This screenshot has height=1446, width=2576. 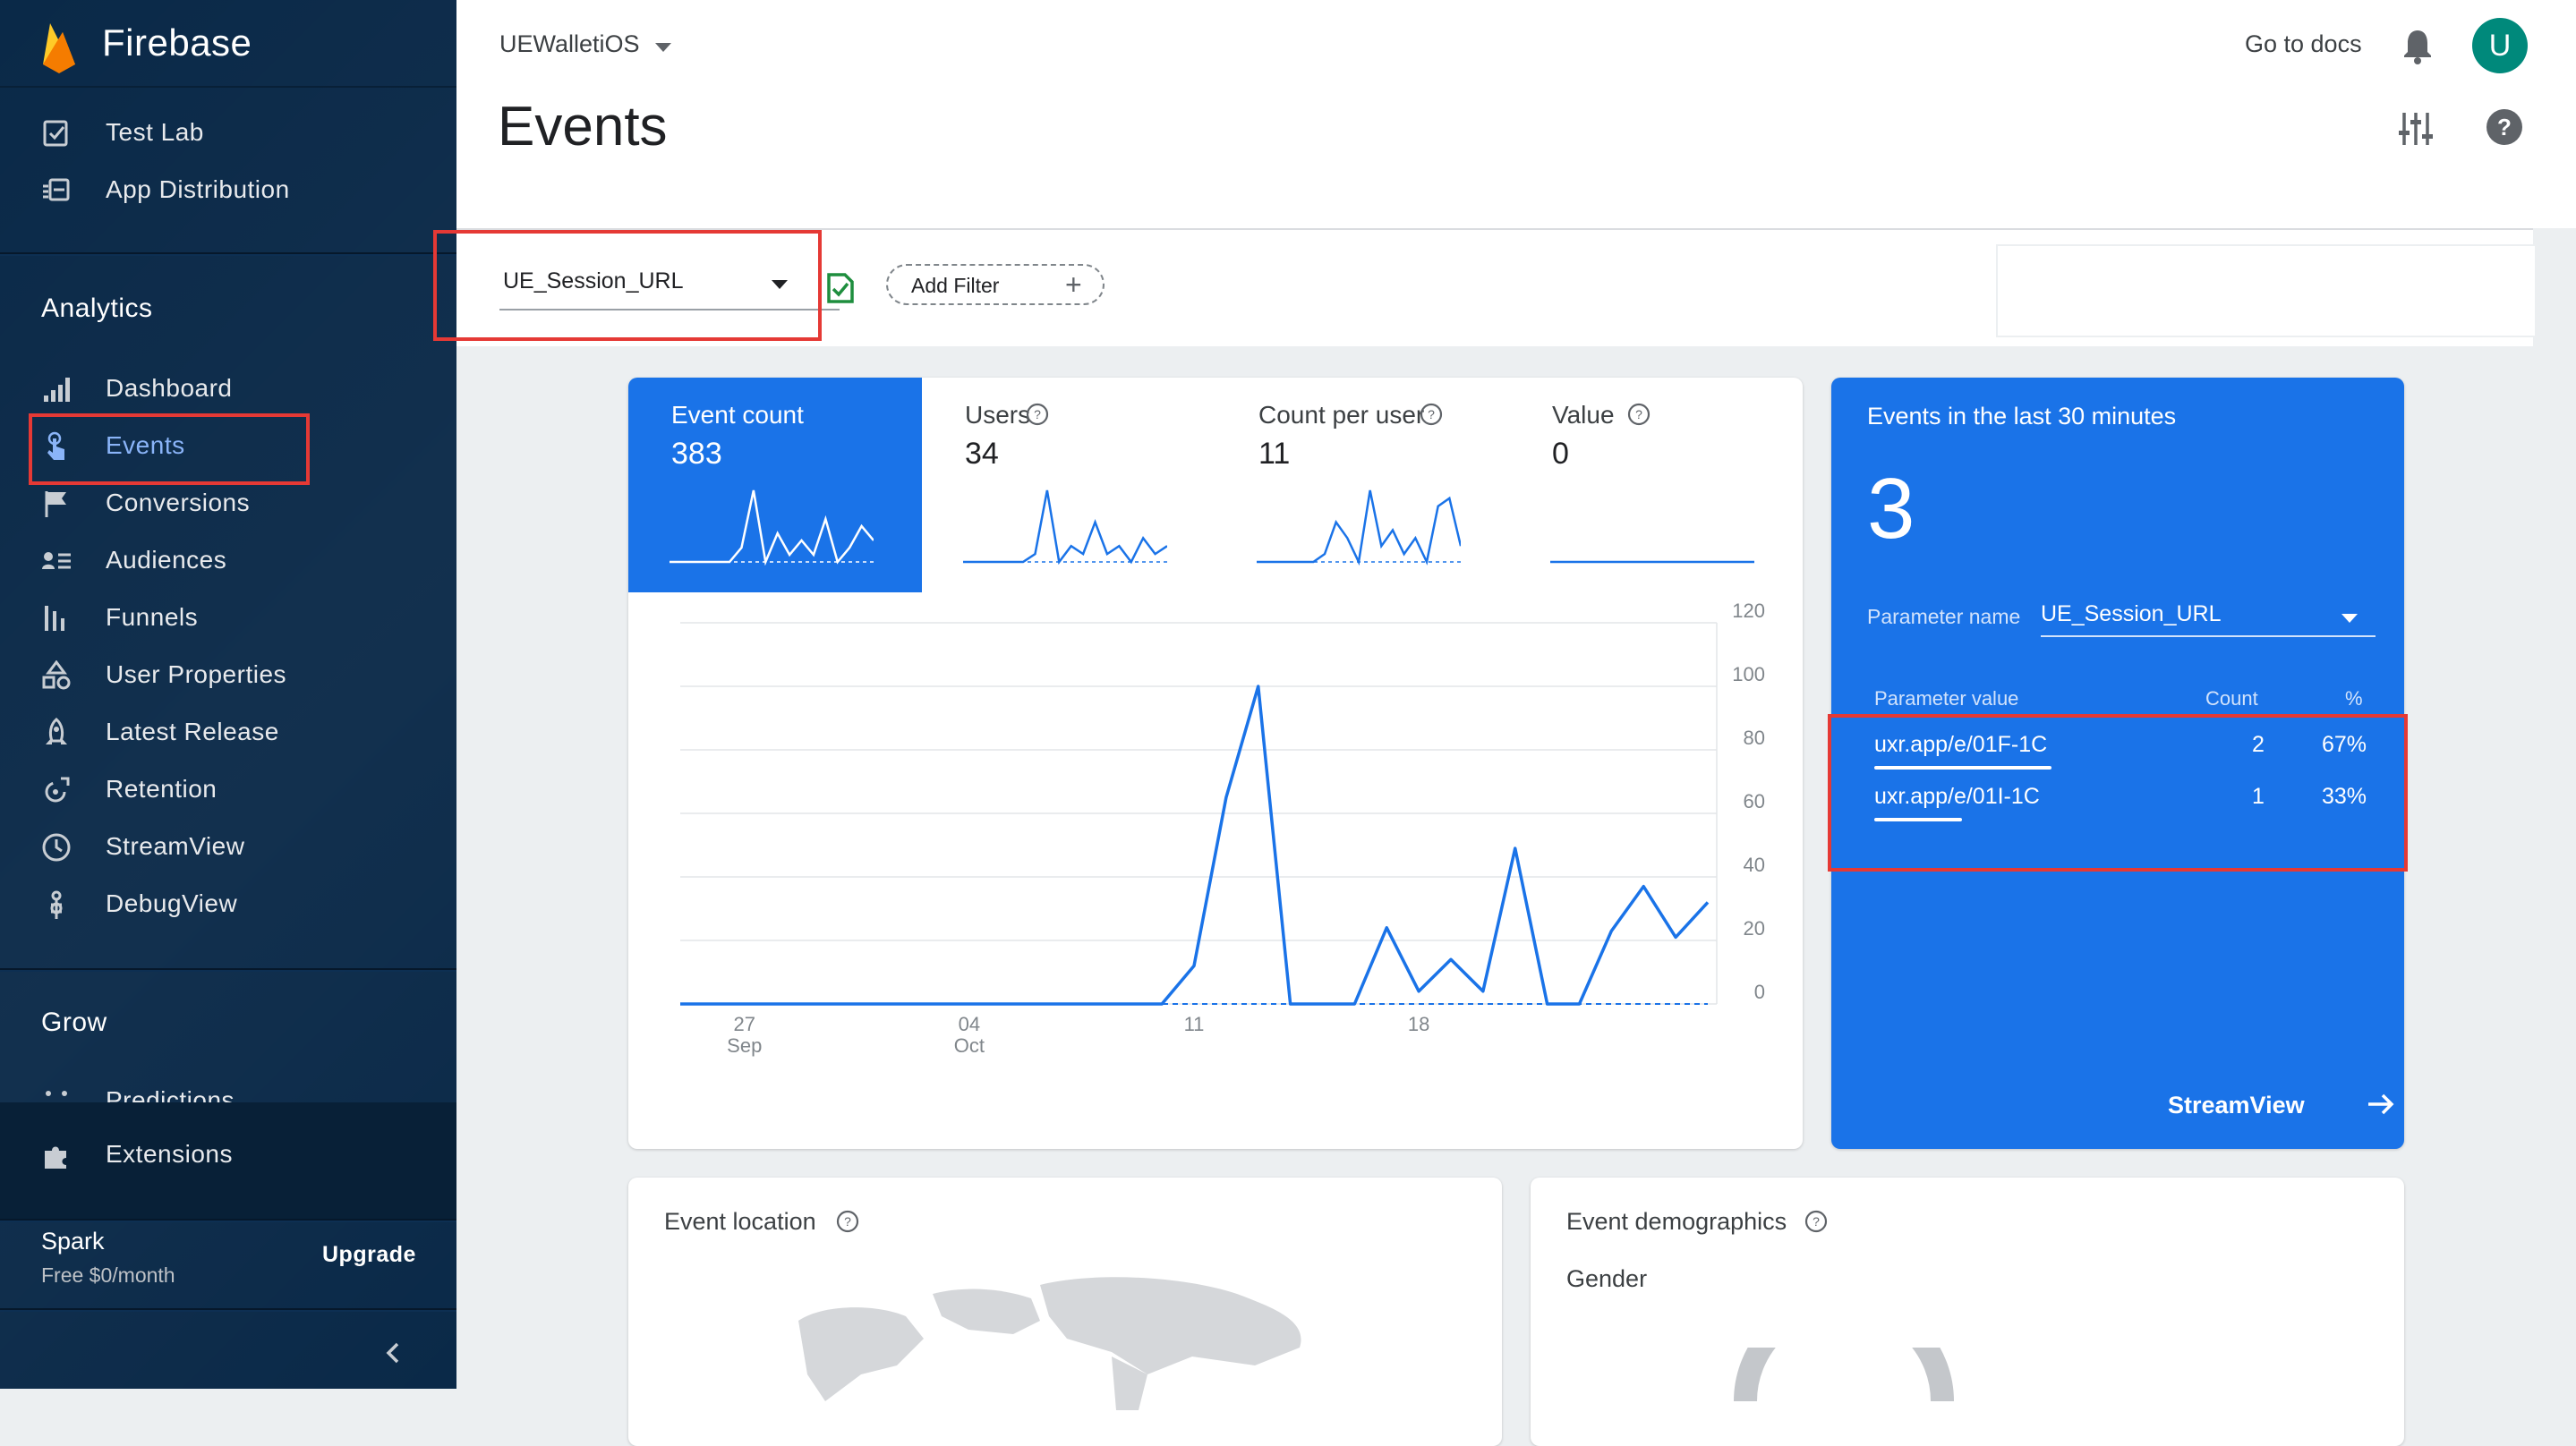 I want to click on realtime-title: Events in the last 30 minutes, so click(x=2022, y=417).